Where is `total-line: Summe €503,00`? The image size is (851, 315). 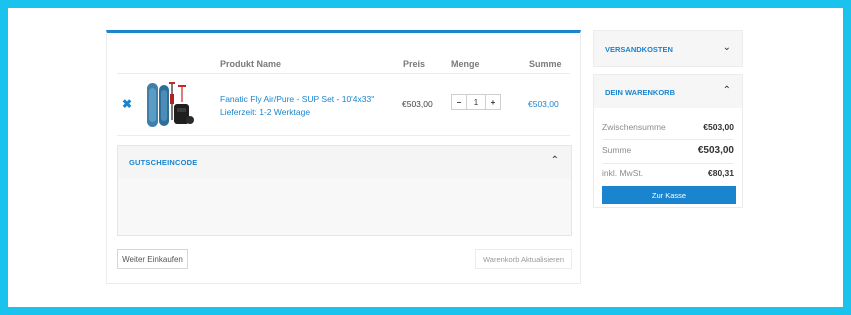
total-line: Summe €503,00 is located at coordinates (668, 150).